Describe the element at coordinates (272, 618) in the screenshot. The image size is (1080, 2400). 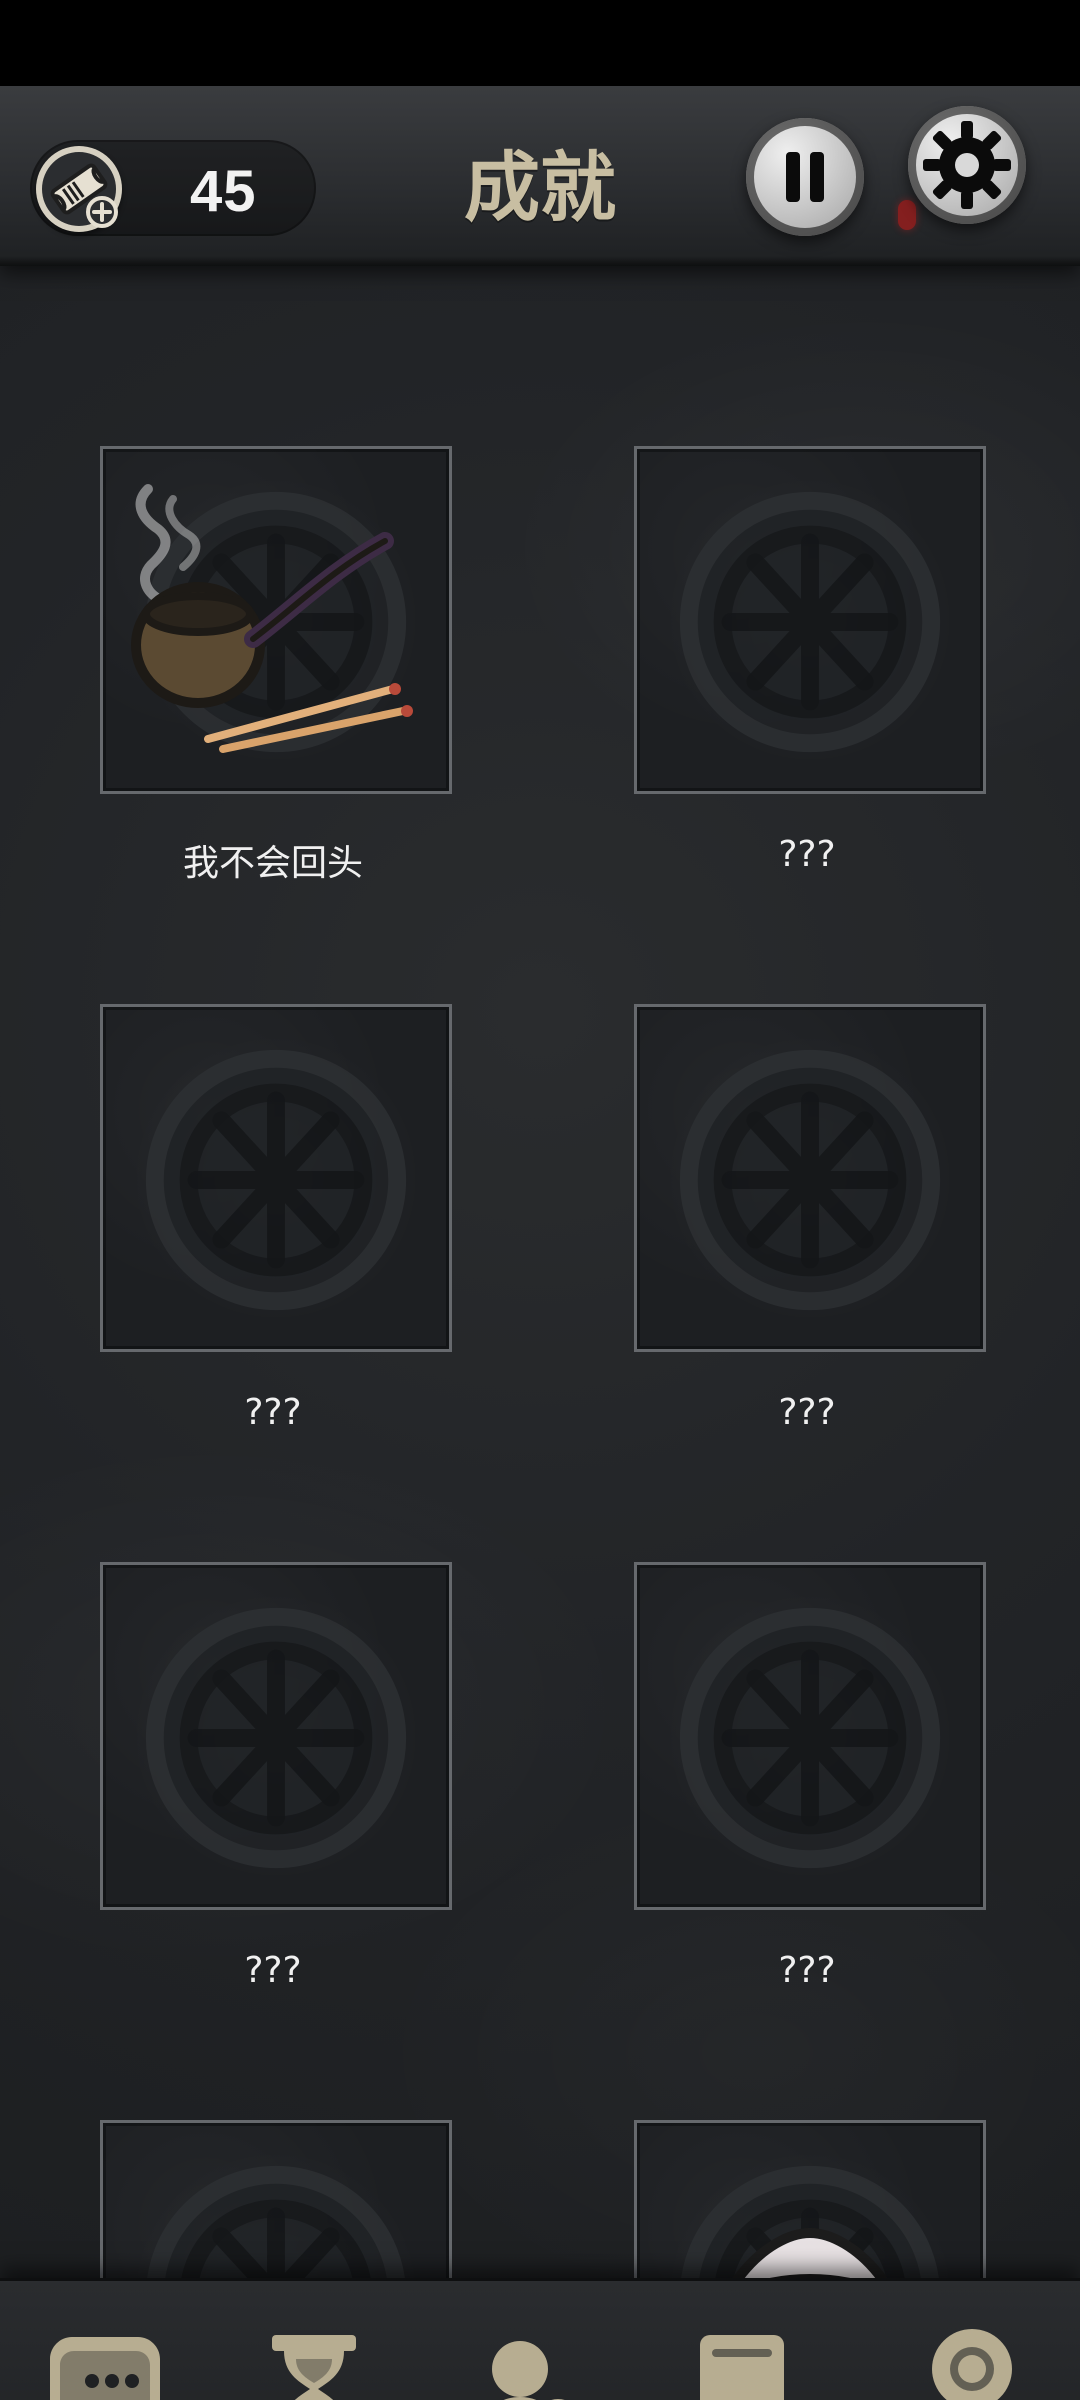
I see `pipe-icon` at that location.